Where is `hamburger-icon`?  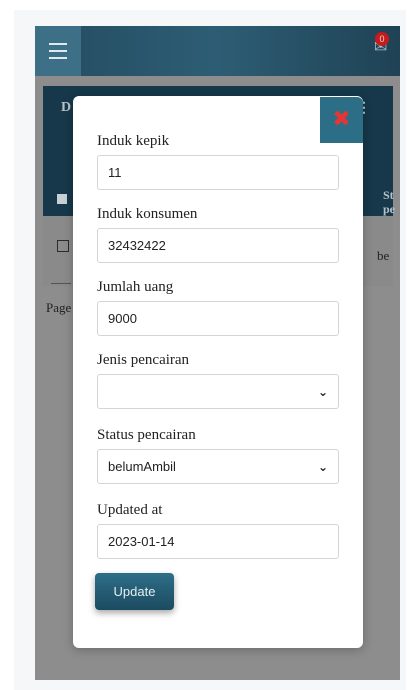
hamburger-icon is located at coordinates (58, 51).